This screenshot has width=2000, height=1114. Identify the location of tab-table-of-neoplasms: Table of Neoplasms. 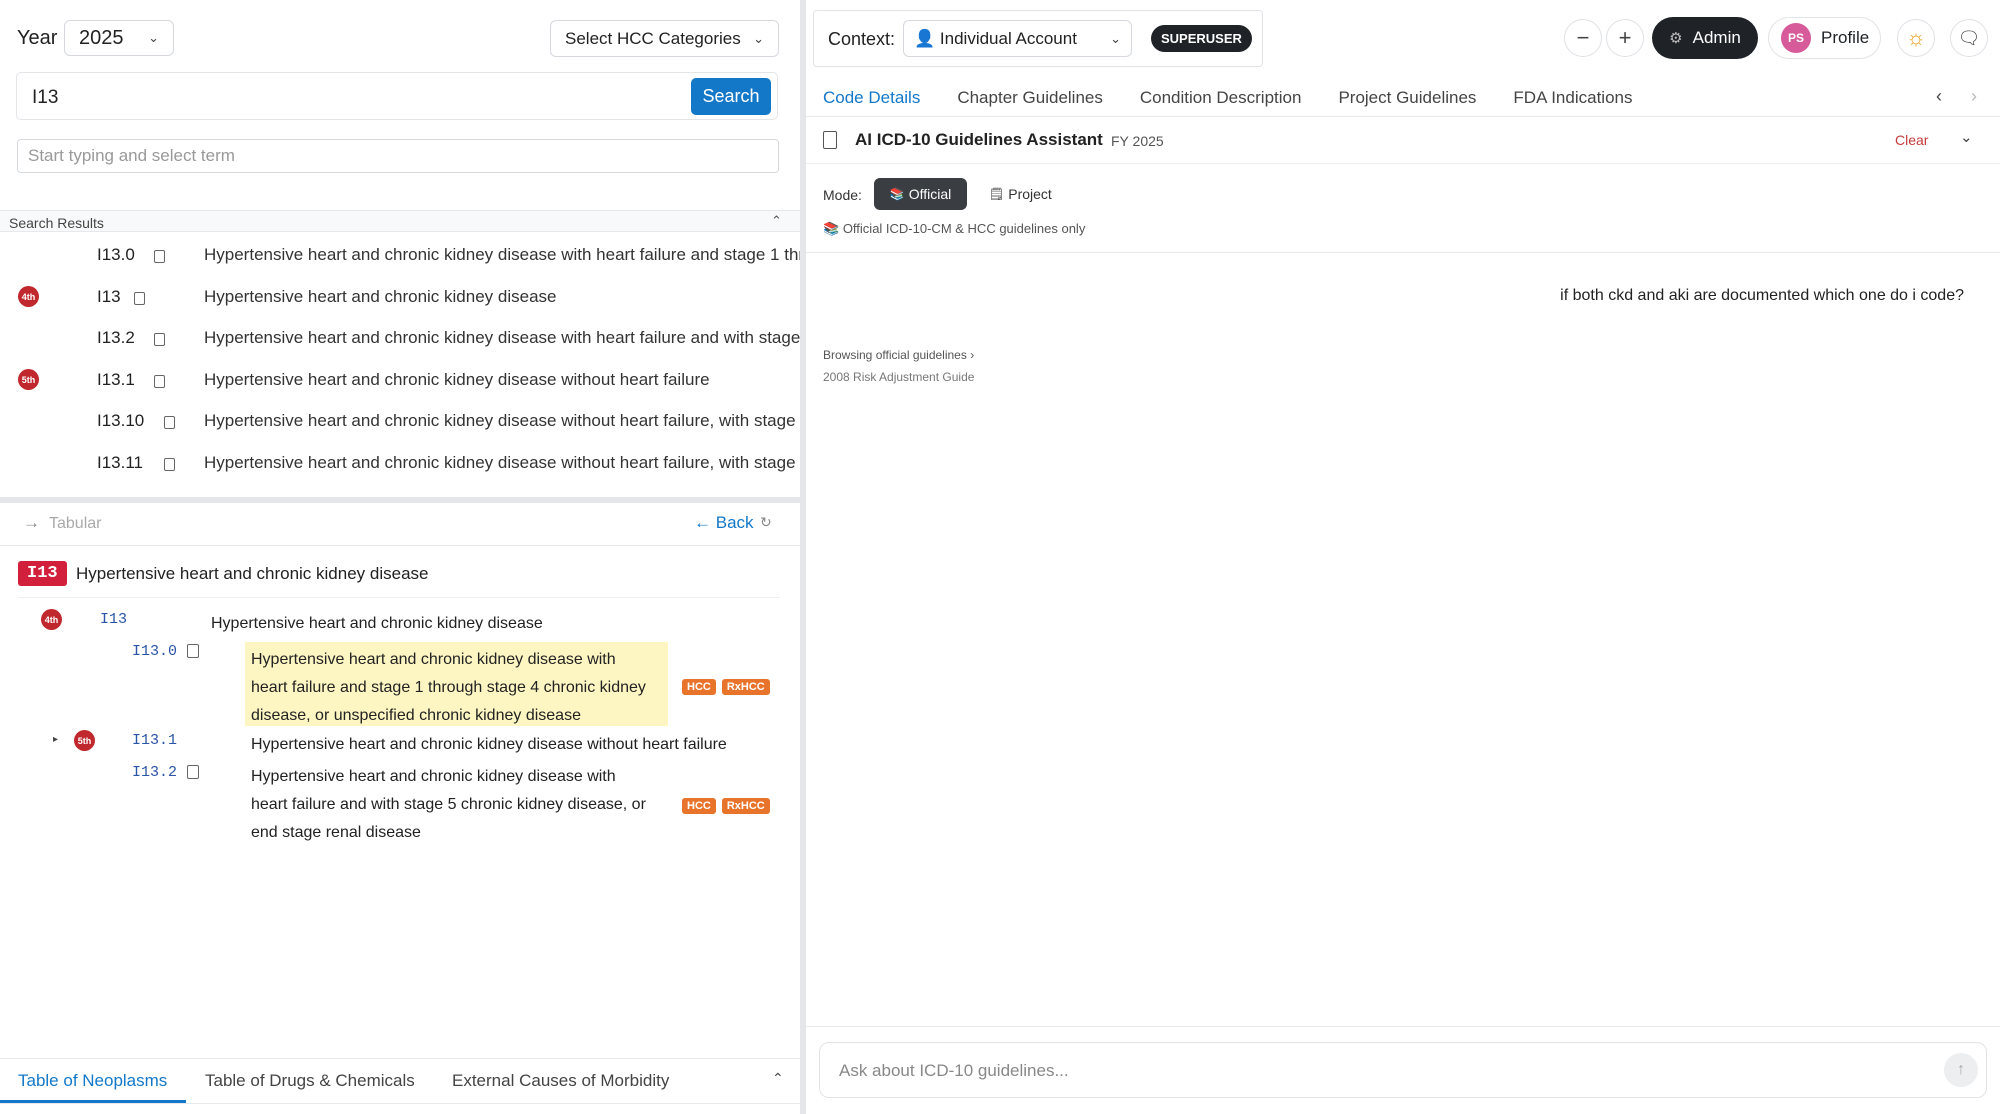
(92, 1081).